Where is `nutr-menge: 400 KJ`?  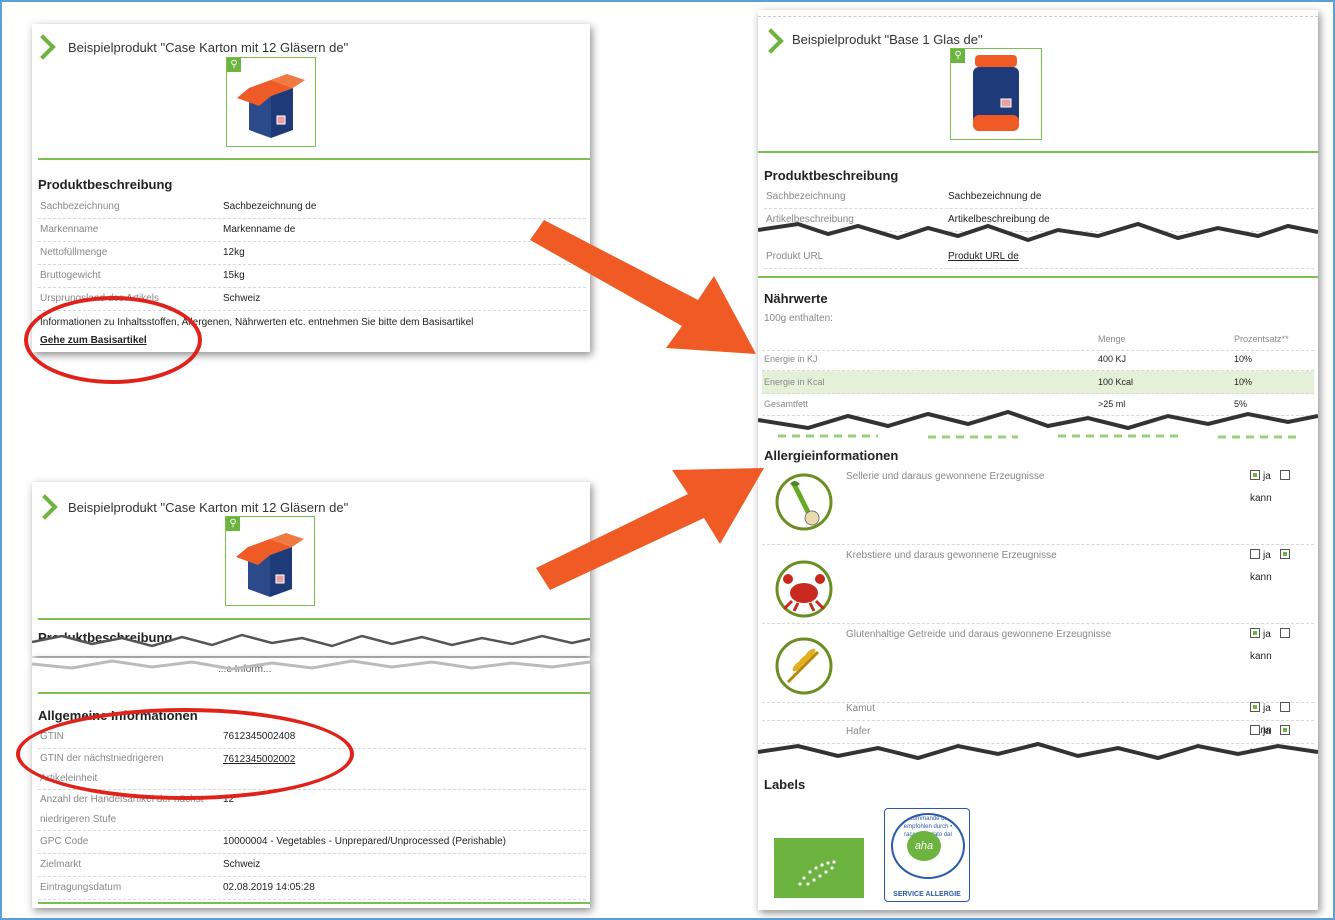 nutr-menge: 400 KJ is located at coordinates (1112, 359).